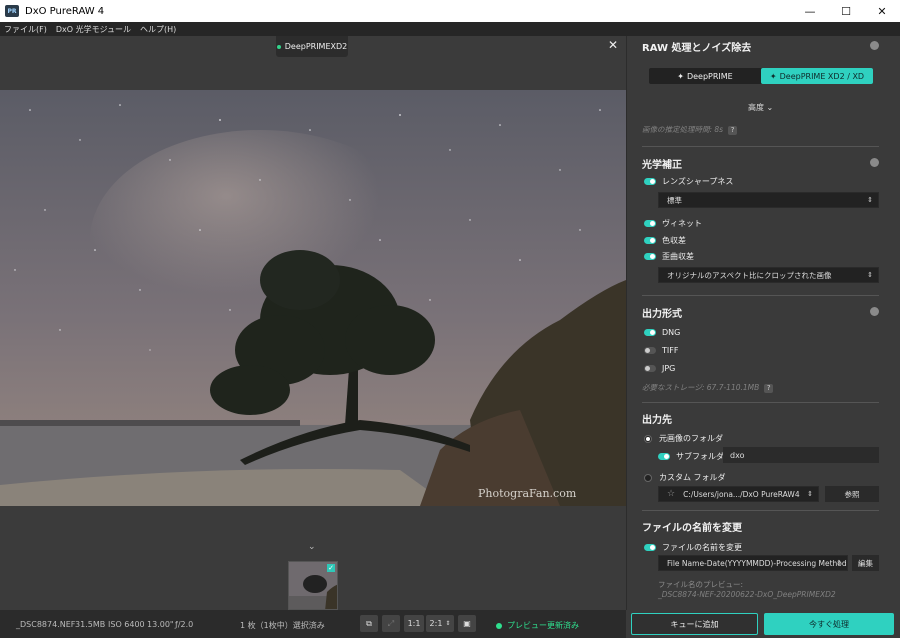  What do you see at coordinates (414, 623) in the screenshot?
I see `zoom-1-1-button: 1:1` at bounding box center [414, 623].